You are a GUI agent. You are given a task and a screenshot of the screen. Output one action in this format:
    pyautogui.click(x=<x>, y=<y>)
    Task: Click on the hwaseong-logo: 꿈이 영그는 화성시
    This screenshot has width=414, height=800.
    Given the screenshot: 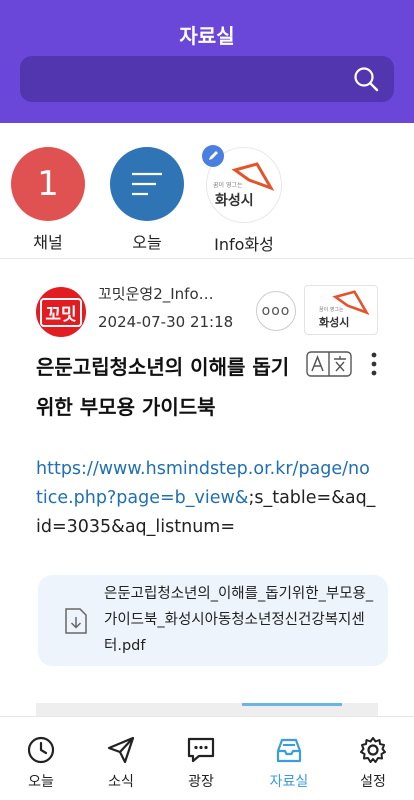 What is the action you would take?
    pyautogui.click(x=242, y=184)
    